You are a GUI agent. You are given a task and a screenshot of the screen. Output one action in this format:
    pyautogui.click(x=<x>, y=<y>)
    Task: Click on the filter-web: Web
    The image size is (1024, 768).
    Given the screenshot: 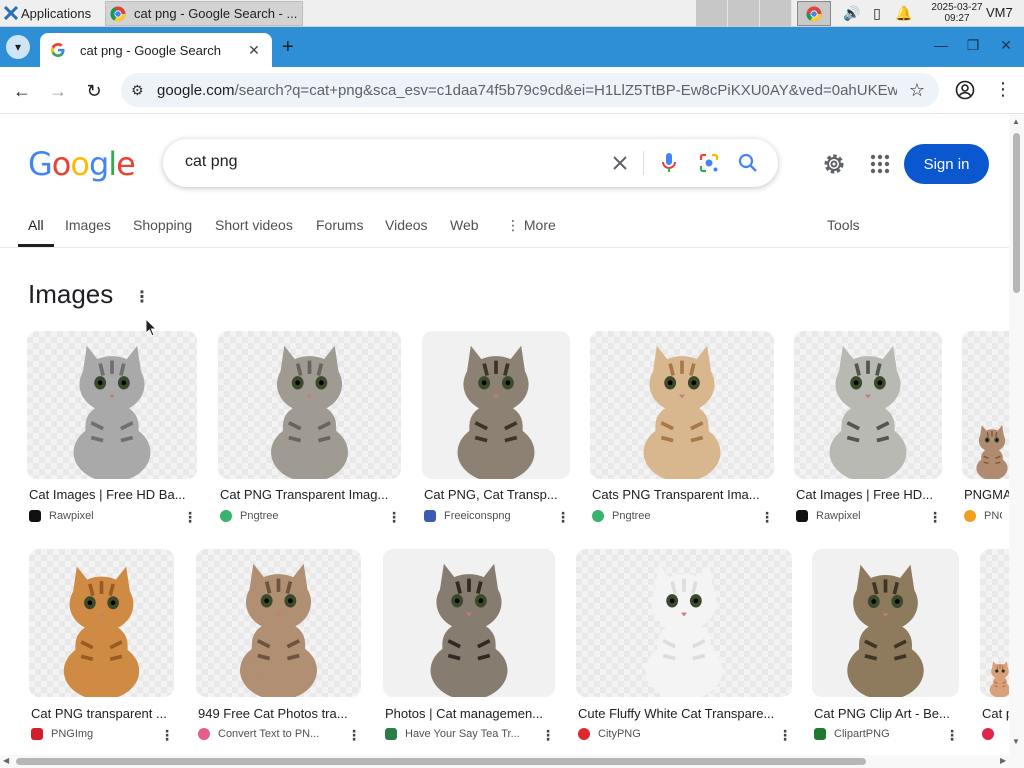 What is the action you would take?
    pyautogui.click(x=464, y=225)
    